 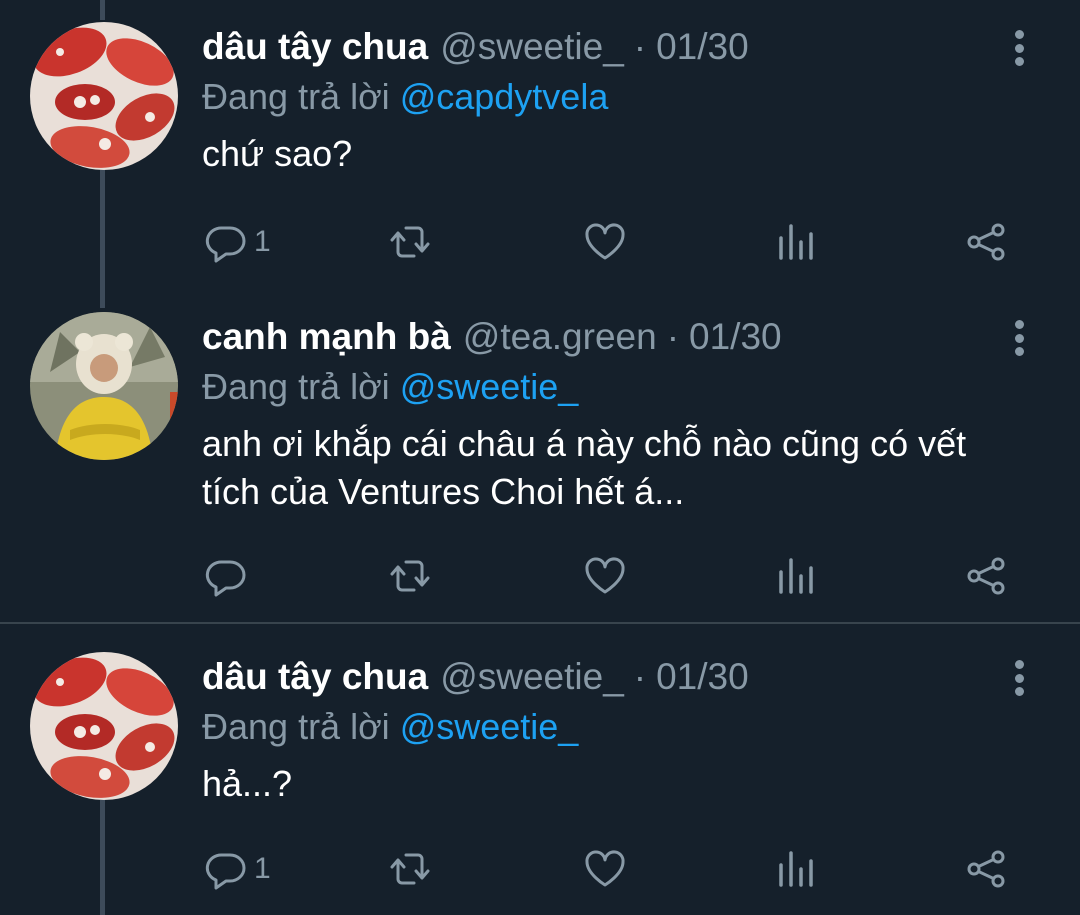 What do you see at coordinates (326, 337) in the screenshot?
I see `display-name: canh mạnh bà` at bounding box center [326, 337].